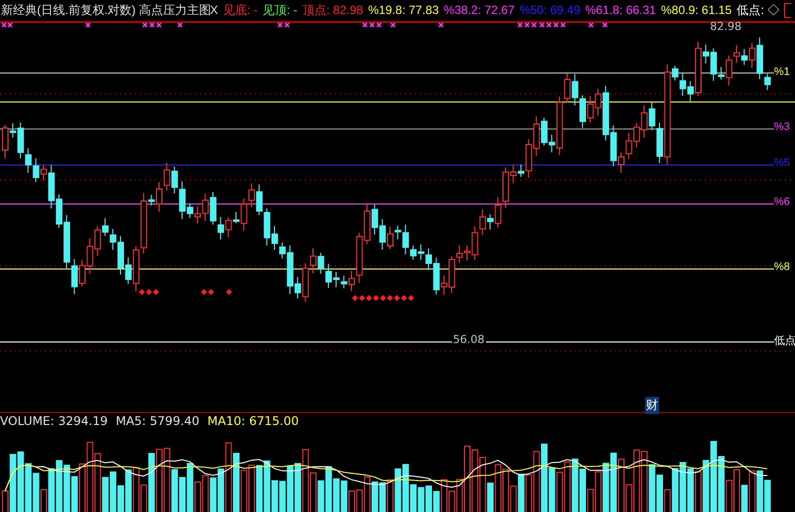 This screenshot has width=795, height=512. I want to click on finance-badge: 财, so click(652, 405).